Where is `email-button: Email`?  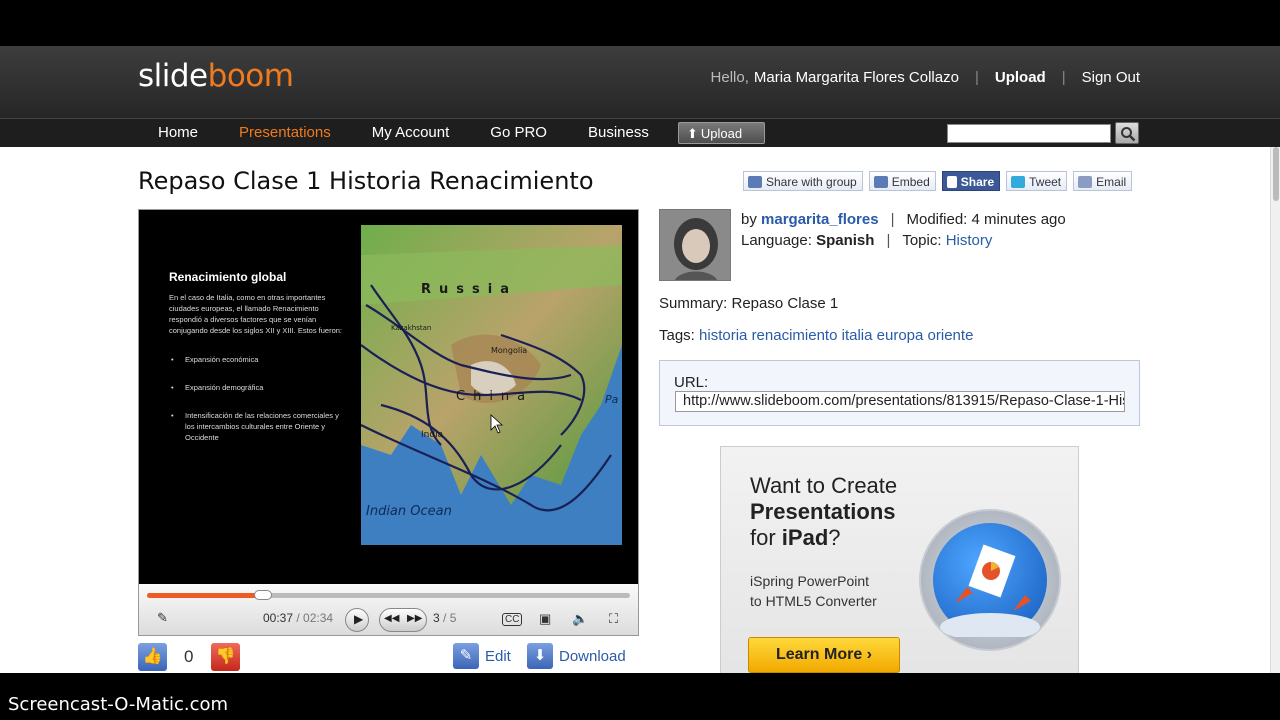 email-button: Email is located at coordinates (1103, 181).